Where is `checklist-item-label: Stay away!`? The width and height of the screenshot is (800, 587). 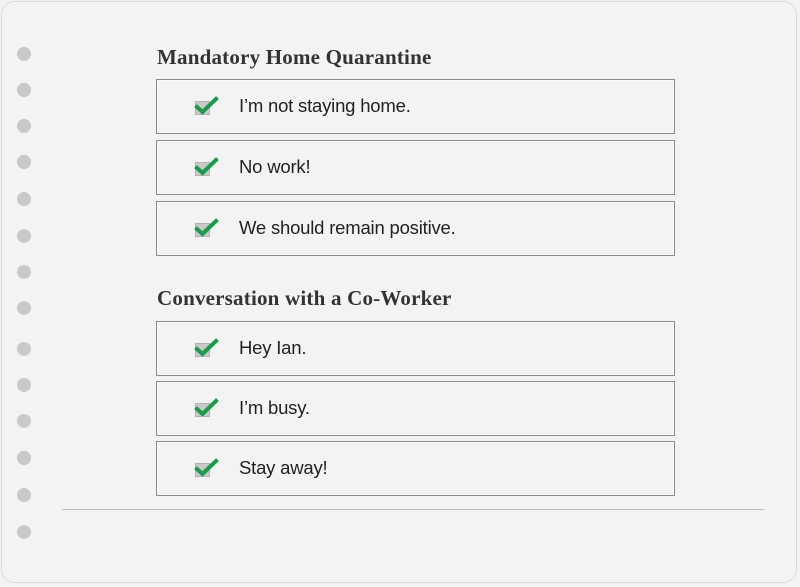 checklist-item-label: Stay away! is located at coordinates (283, 467).